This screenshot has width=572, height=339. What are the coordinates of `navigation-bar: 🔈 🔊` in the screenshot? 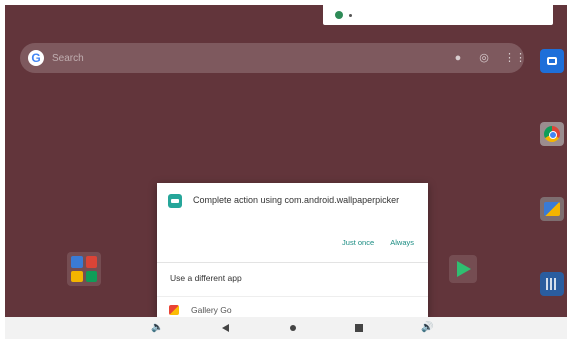 It's located at (286, 328).